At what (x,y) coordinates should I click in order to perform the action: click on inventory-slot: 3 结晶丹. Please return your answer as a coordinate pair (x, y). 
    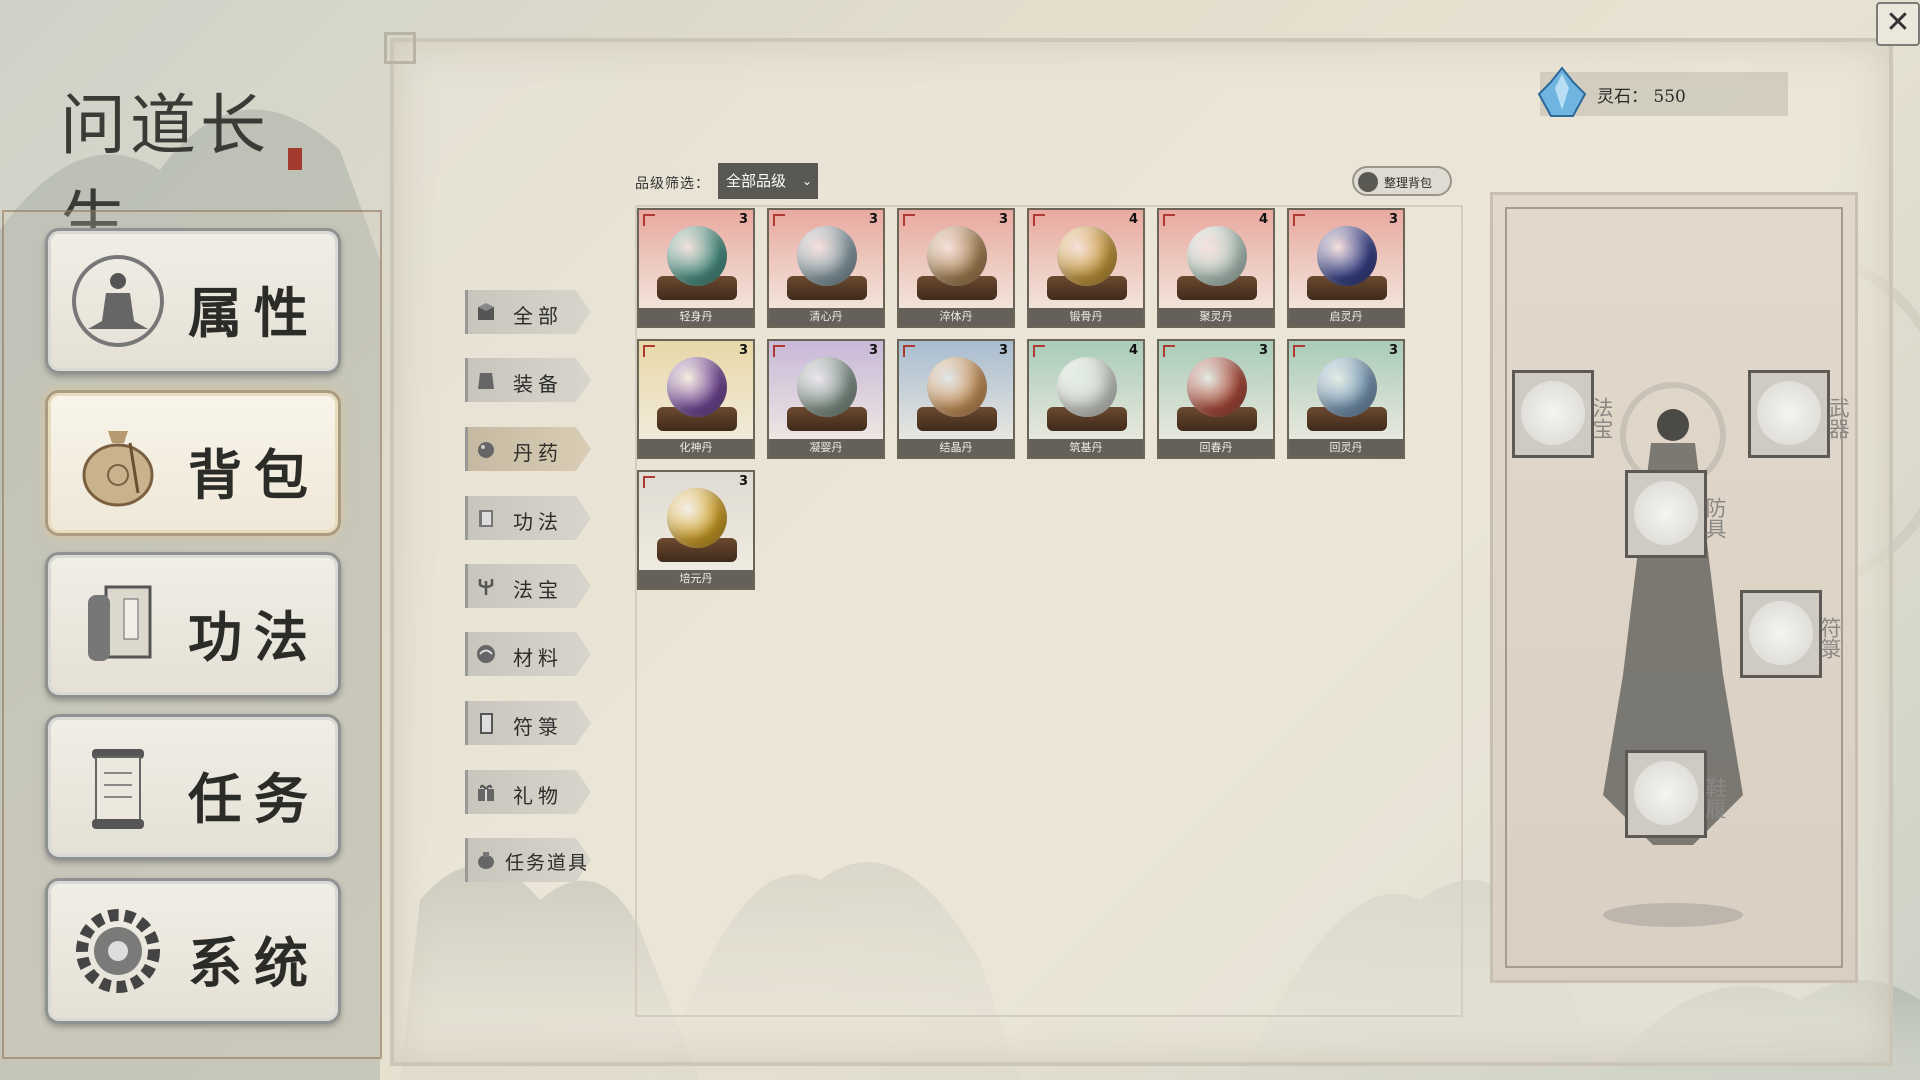
    Looking at the image, I should click on (956, 399).